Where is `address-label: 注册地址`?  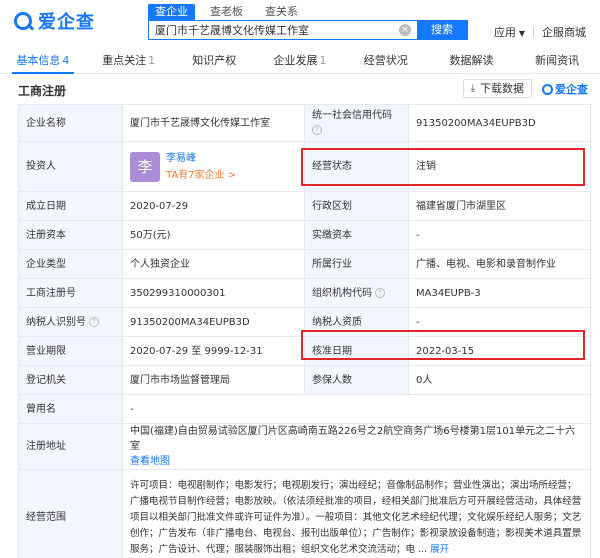
address-label: 注册地址 is located at coordinates (70, 446).